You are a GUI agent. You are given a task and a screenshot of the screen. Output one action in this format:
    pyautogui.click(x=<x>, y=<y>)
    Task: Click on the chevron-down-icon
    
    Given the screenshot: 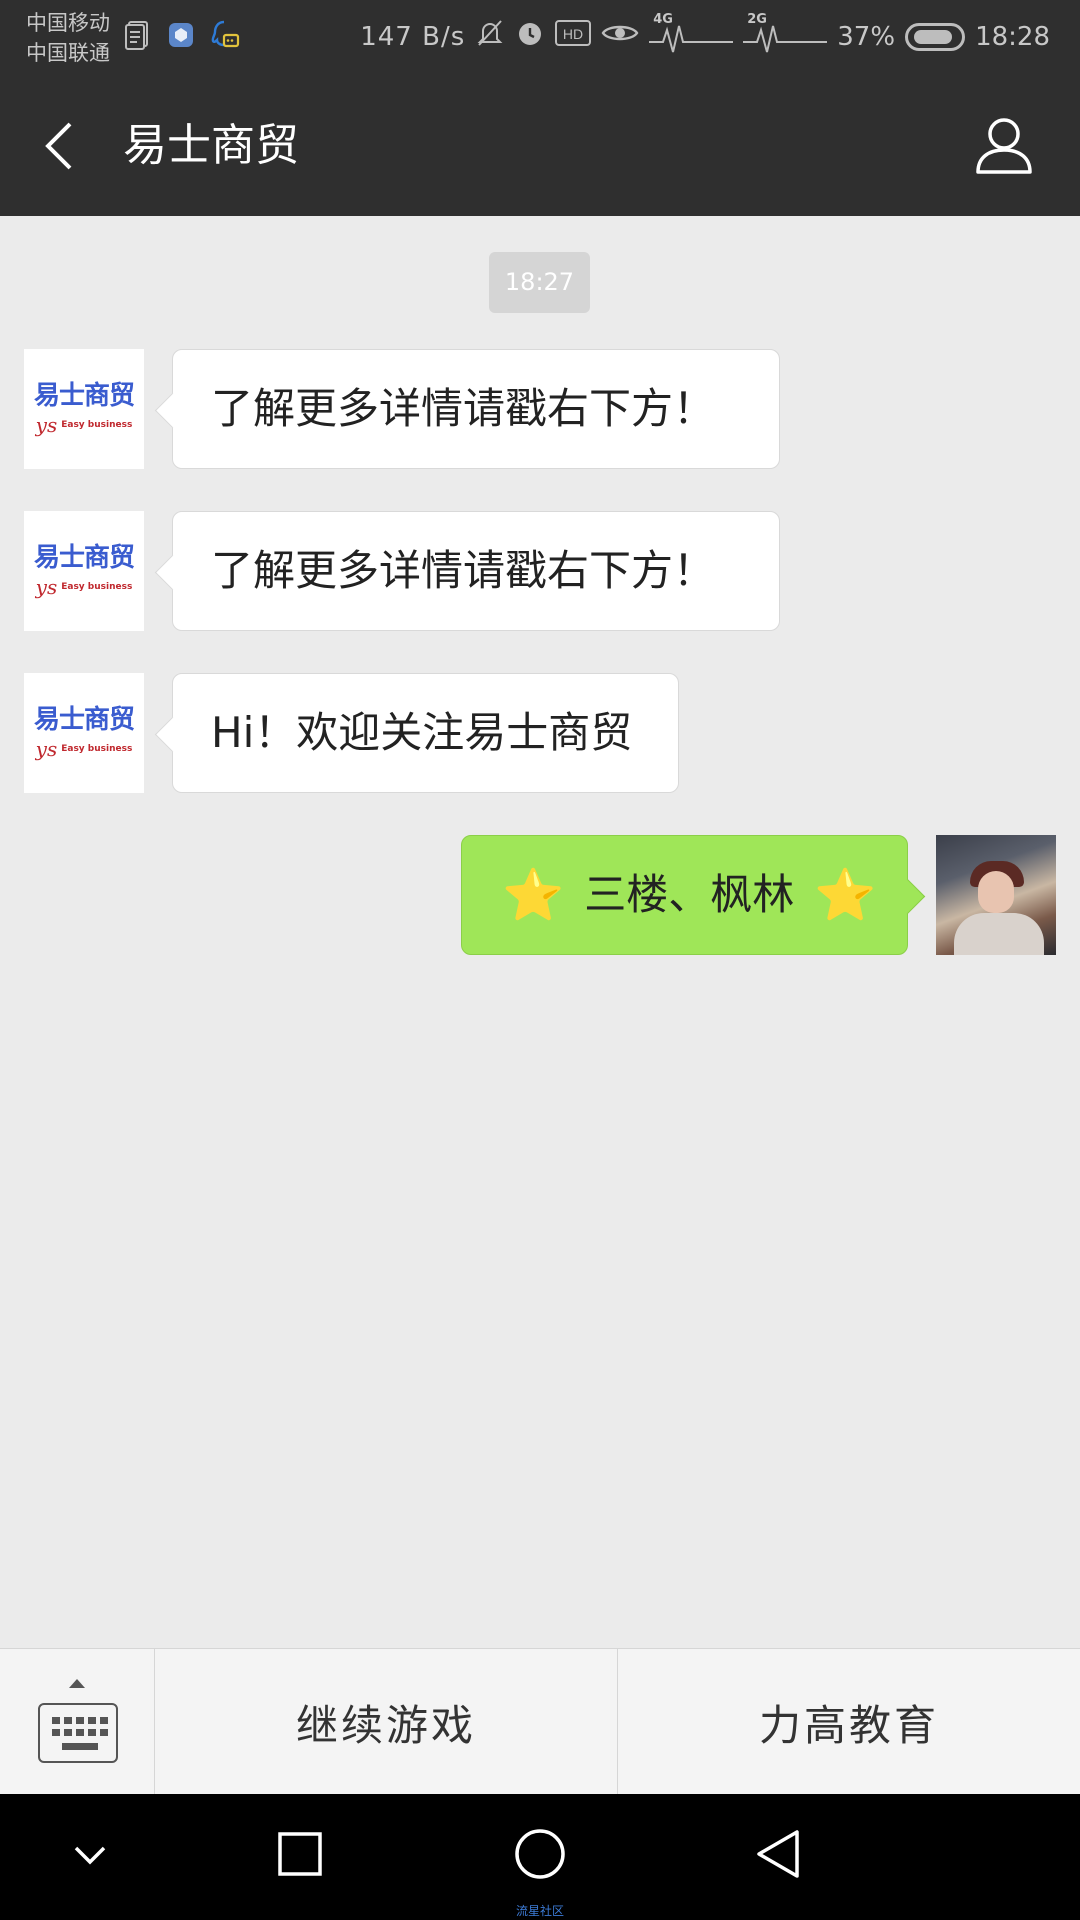 What is the action you would take?
    pyautogui.click(x=90, y=1855)
    